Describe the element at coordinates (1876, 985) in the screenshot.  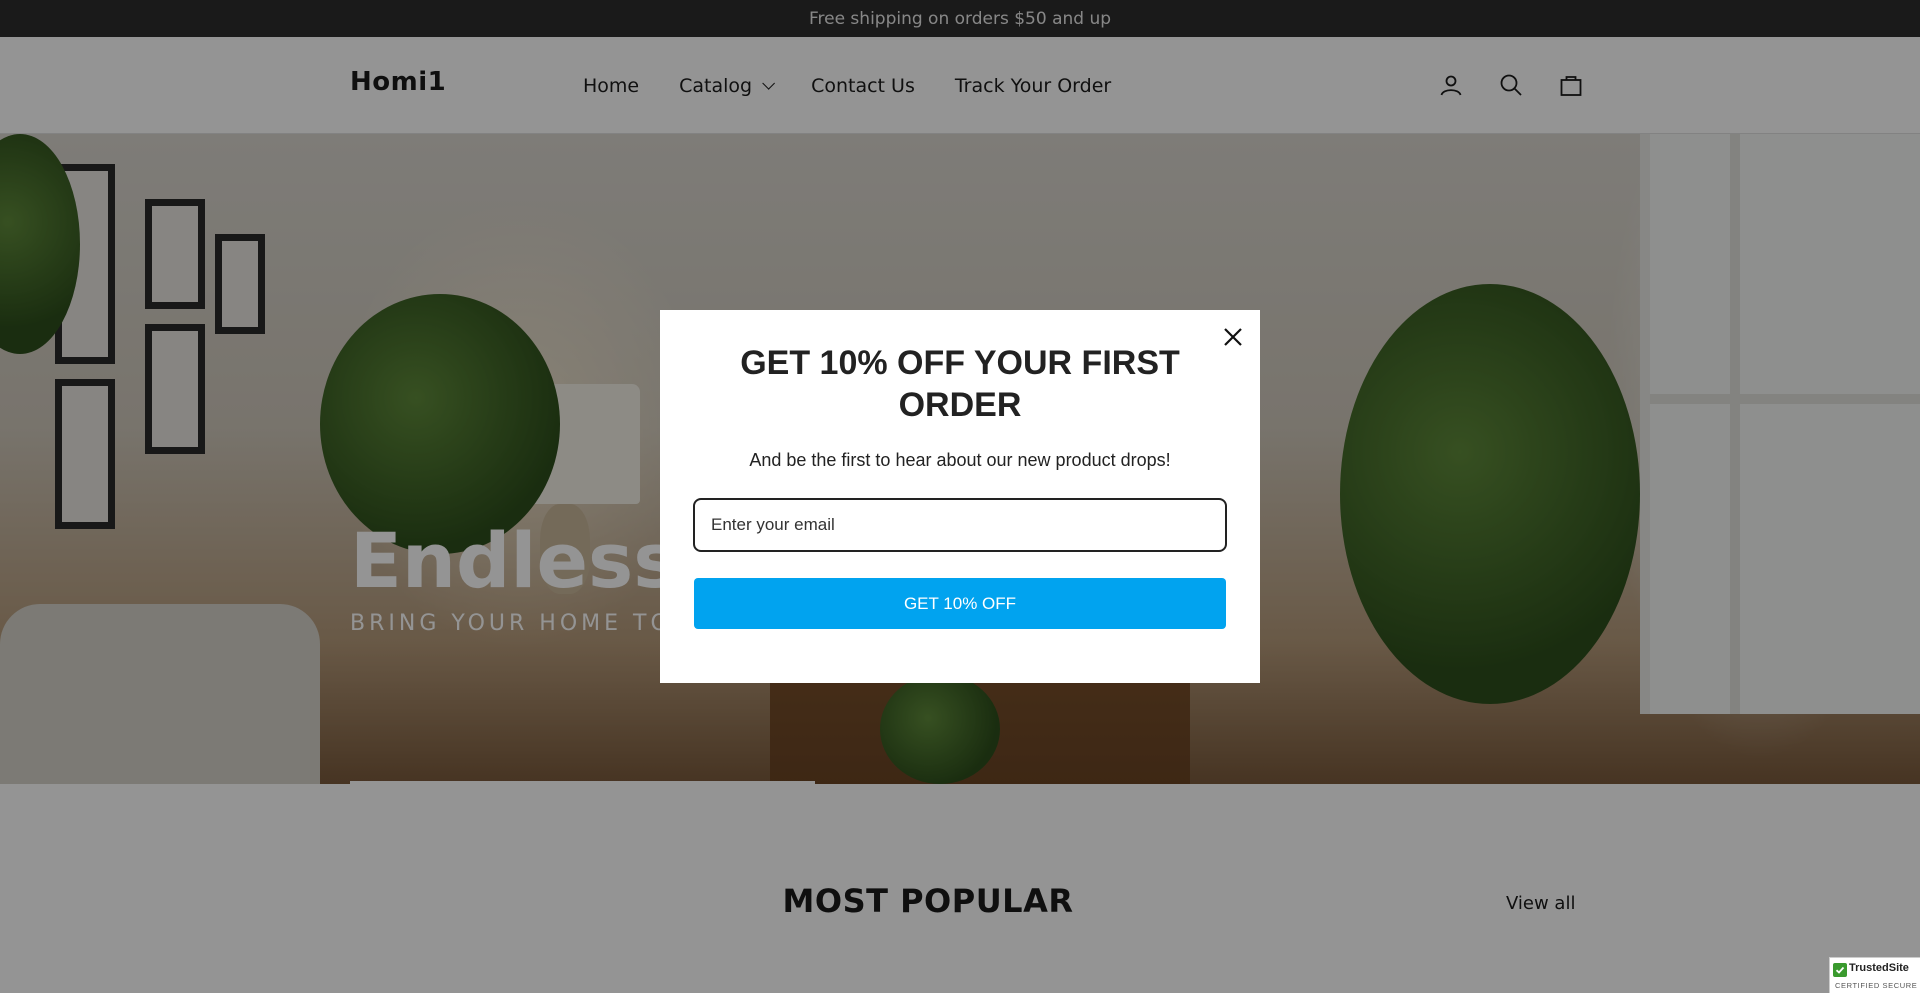
I see `trust-badge-sub: CERTIFIED SECURE` at that location.